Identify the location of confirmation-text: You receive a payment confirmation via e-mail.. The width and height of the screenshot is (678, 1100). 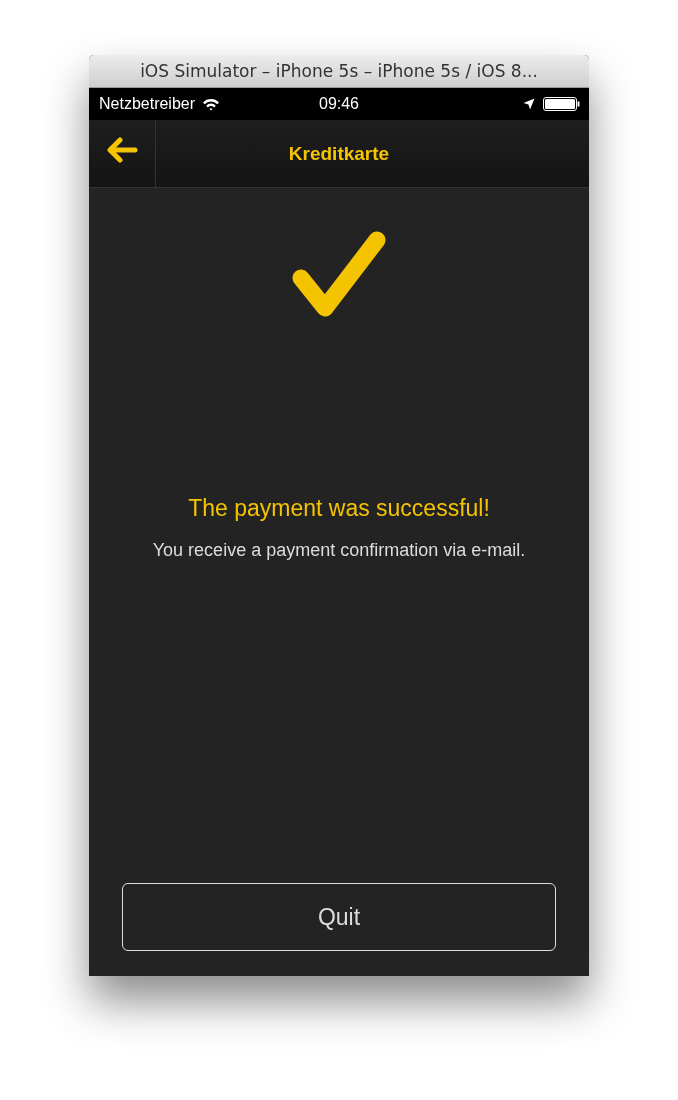
(339, 550).